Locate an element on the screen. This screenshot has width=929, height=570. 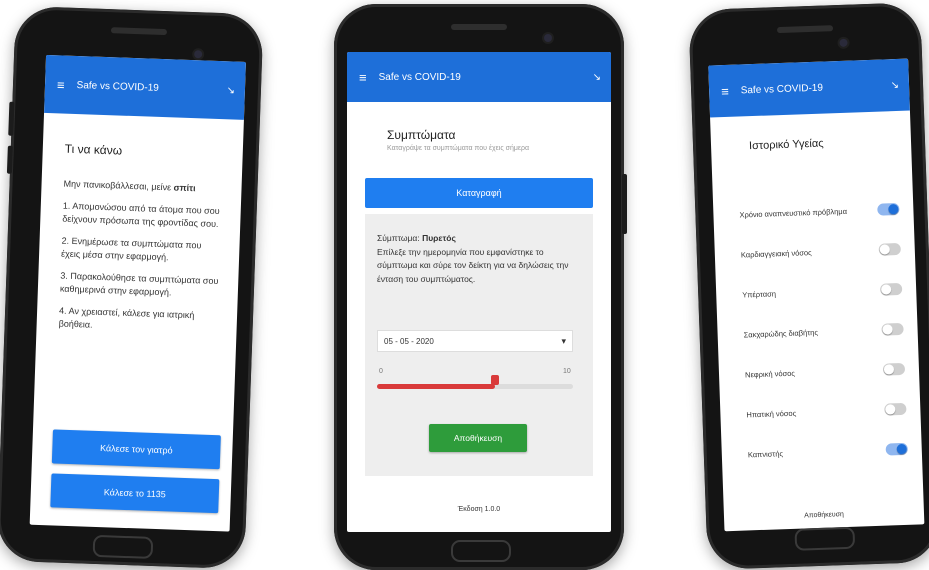
call-hotline-button: Κάλεσε το 1135 is located at coordinates (135, 493).